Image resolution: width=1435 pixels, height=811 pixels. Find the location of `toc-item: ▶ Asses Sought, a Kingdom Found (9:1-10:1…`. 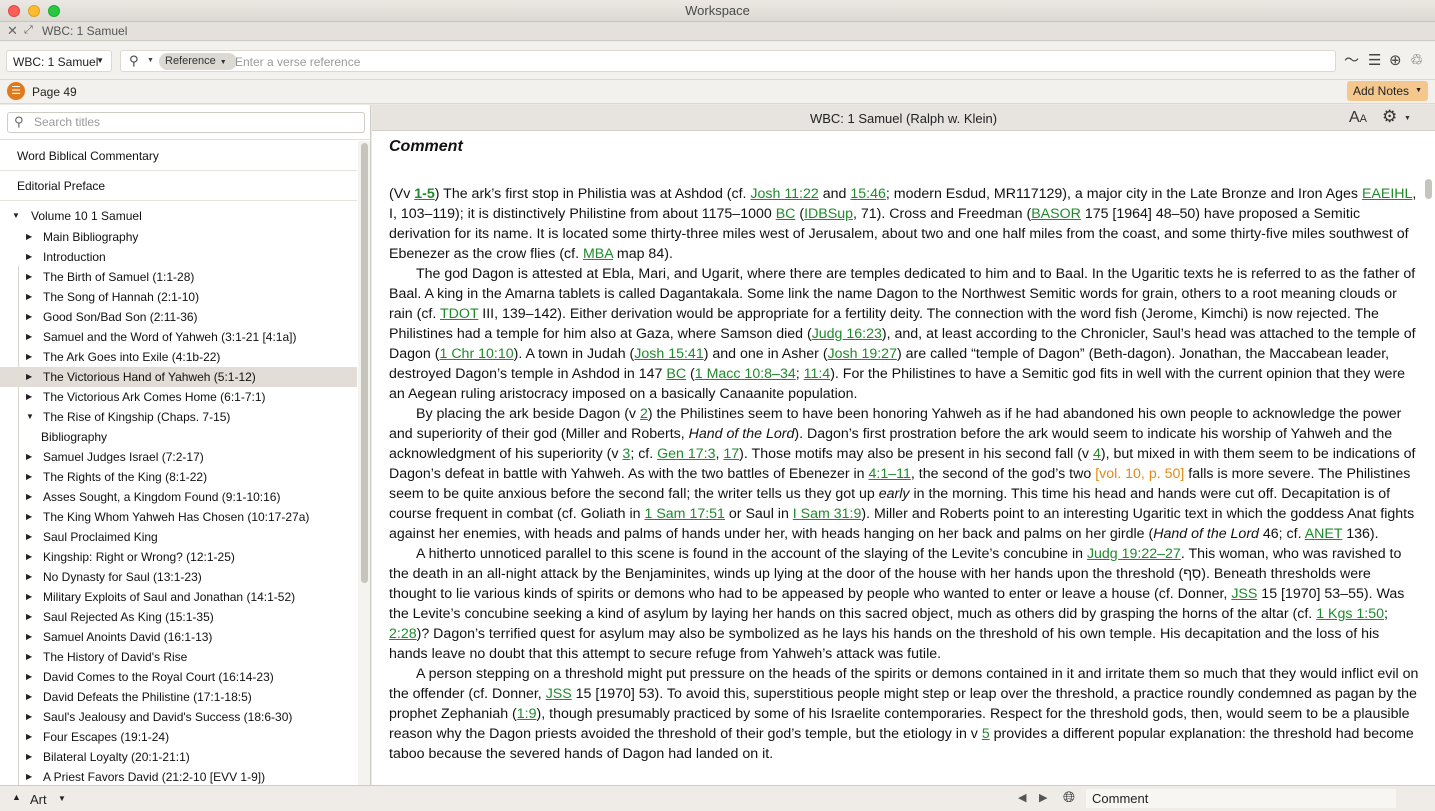

toc-item: ▶ Asses Sought, a Kingdom Found (9:1-10:1… is located at coordinates (178, 497).